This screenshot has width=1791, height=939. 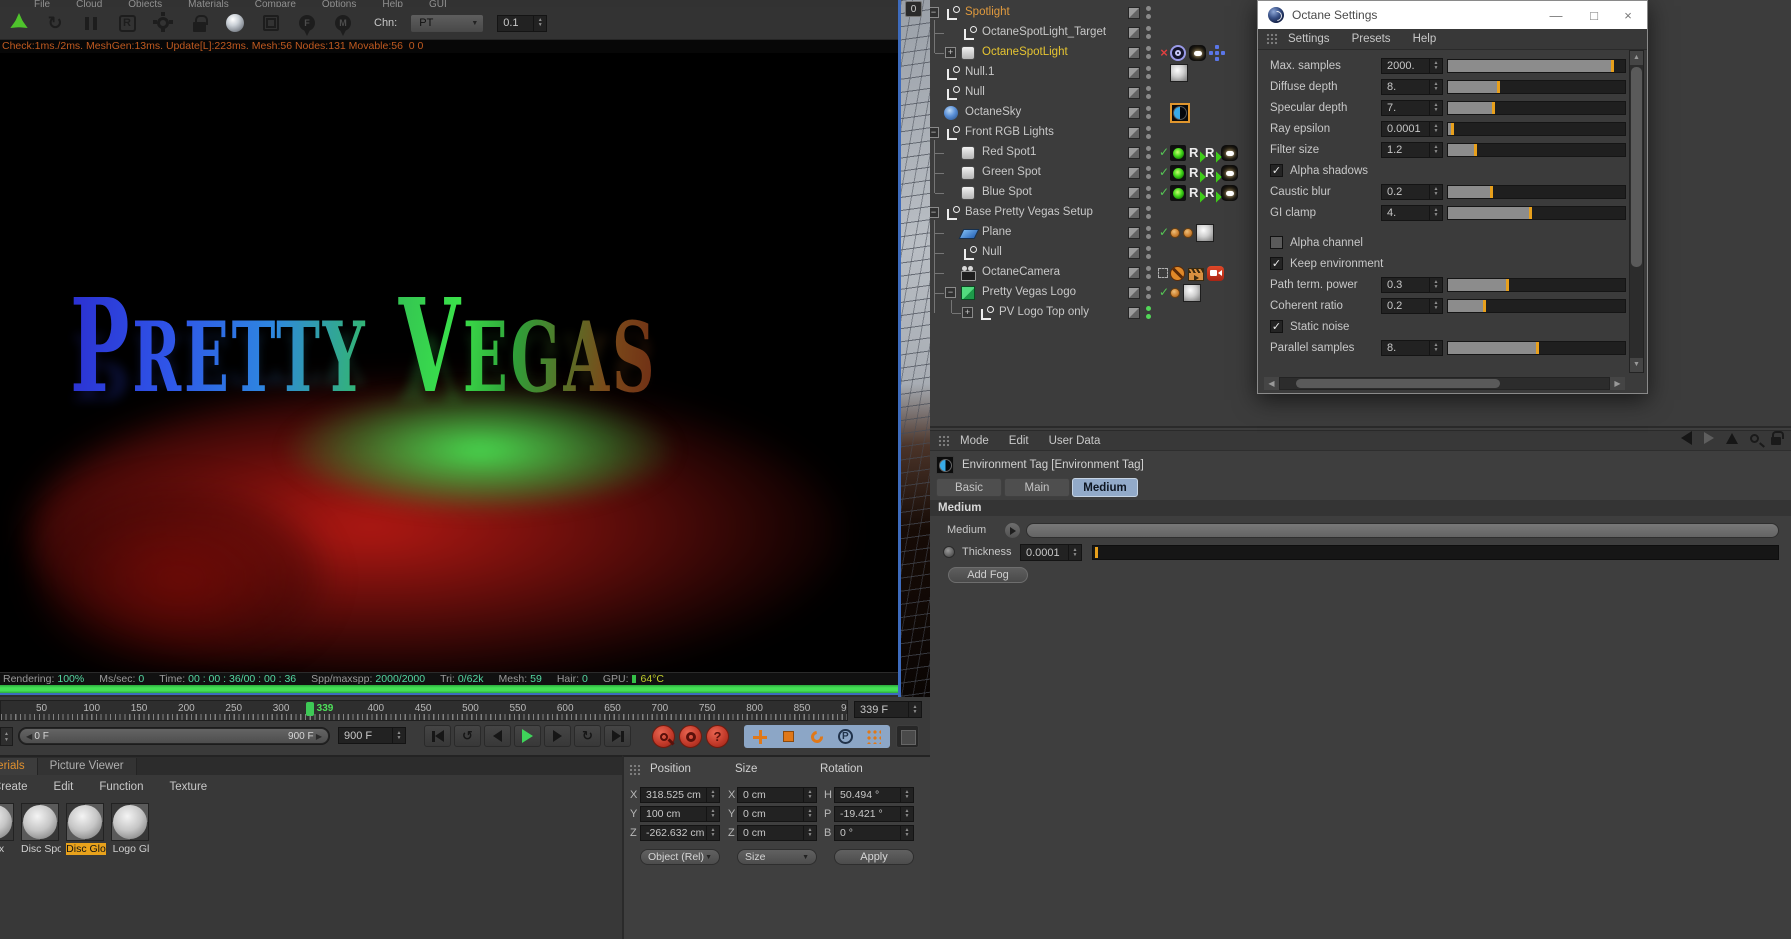 What do you see at coordinates (87, 766) in the screenshot?
I see `tab-picture-viewer: Picture Viewer` at bounding box center [87, 766].